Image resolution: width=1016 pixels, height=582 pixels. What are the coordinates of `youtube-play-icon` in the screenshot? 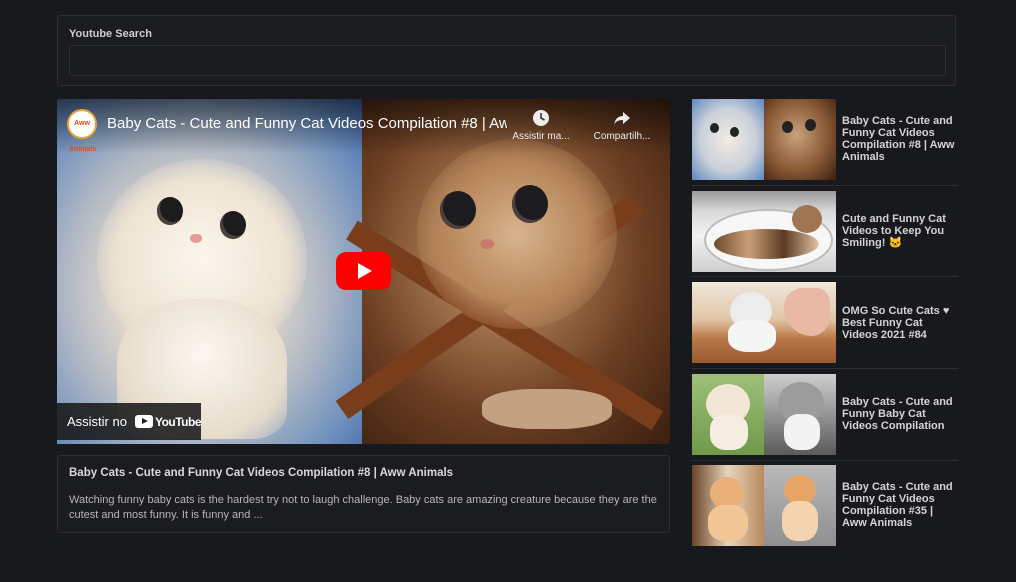 It's located at (143, 421).